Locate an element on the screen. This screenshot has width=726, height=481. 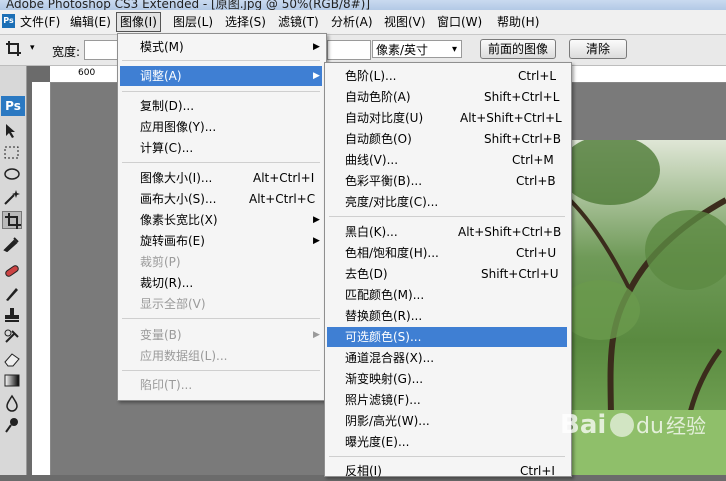
brush-tool-icon is located at coordinates (12, 293).